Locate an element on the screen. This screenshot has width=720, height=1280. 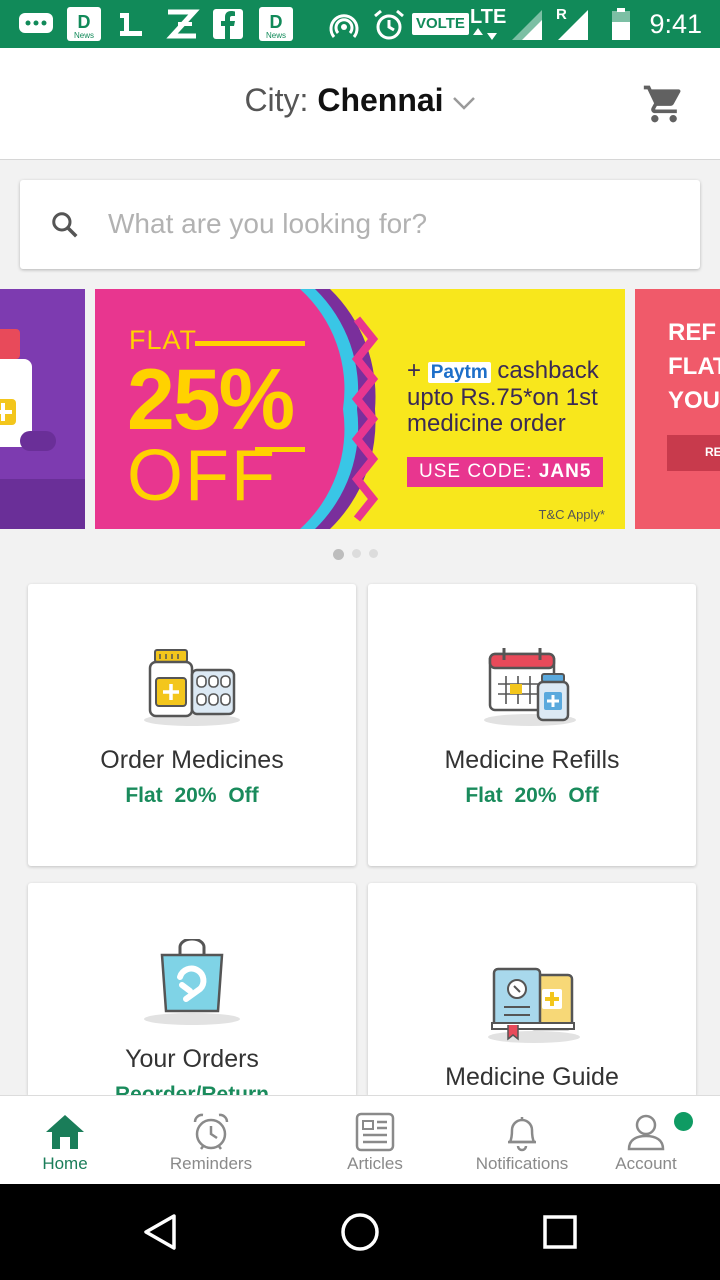
hotspot-icon is located at coordinates (344, 26).